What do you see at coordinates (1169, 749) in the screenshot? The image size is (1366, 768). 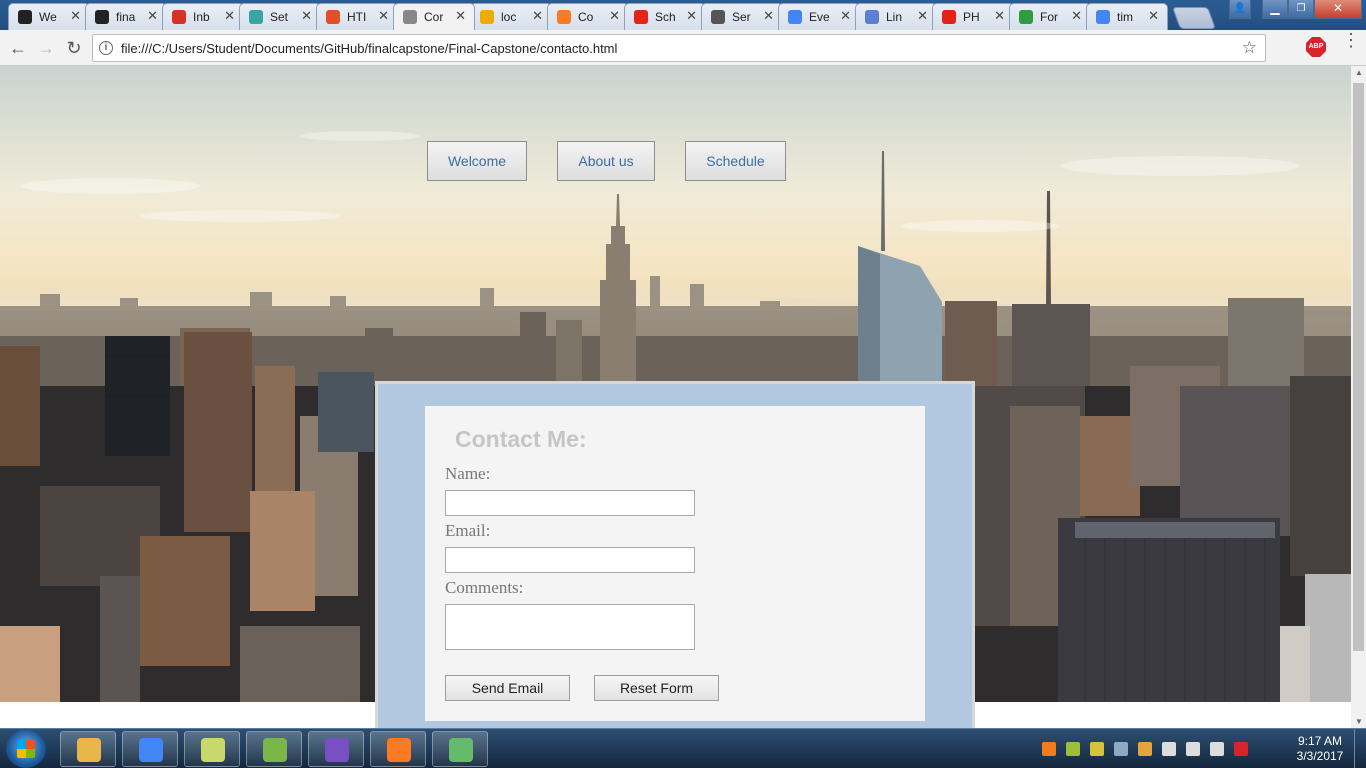 I see `tray-battery-icon` at bounding box center [1169, 749].